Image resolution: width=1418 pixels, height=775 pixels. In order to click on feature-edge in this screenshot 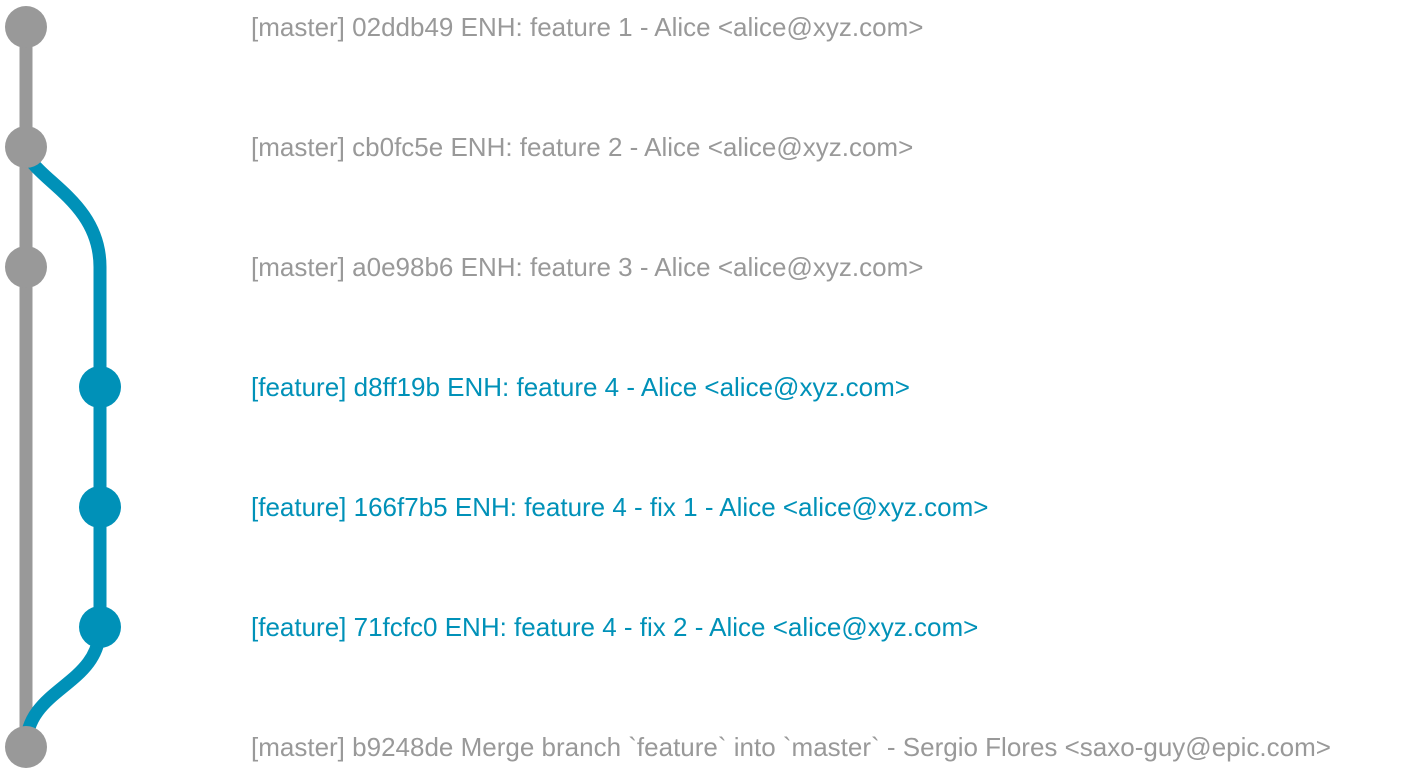, I will do `click(63, 687)`.